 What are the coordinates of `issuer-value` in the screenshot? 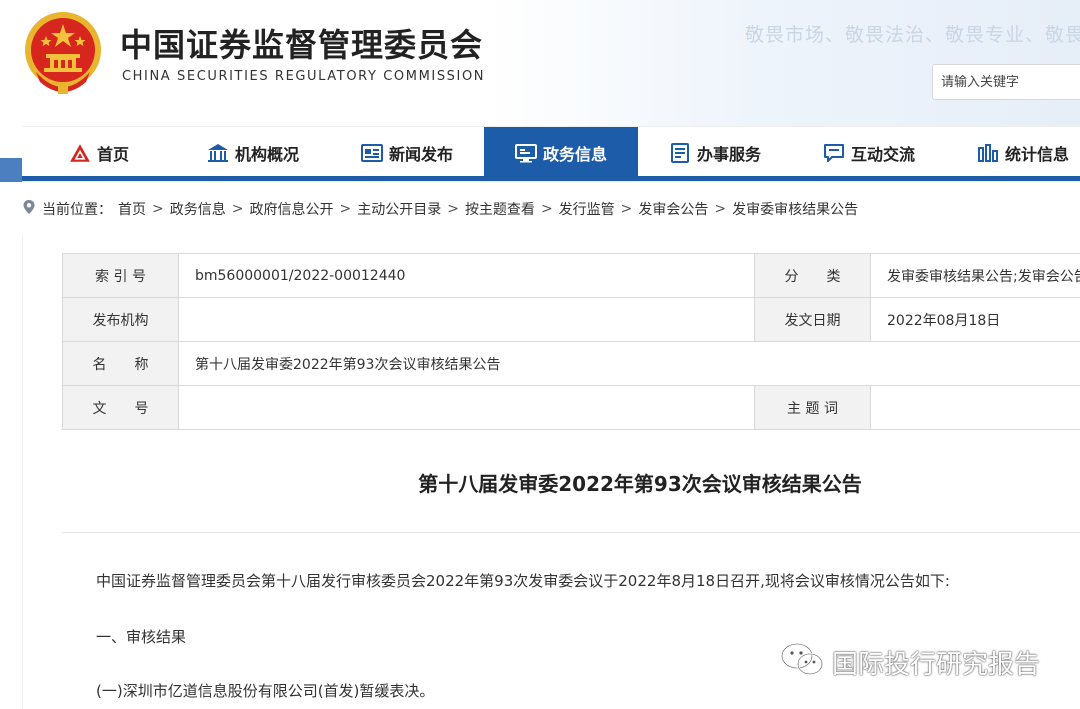 It's located at (466, 319).